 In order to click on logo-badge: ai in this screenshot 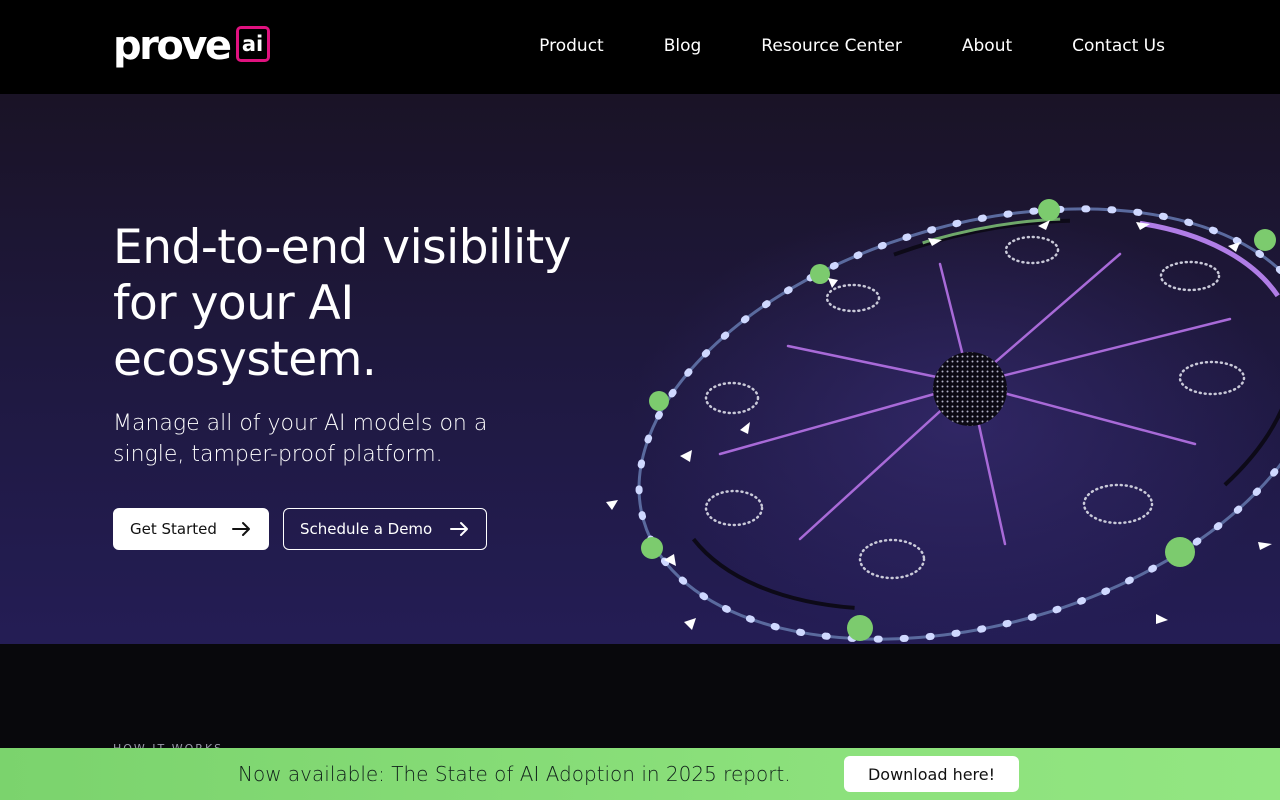, I will do `click(252, 44)`.